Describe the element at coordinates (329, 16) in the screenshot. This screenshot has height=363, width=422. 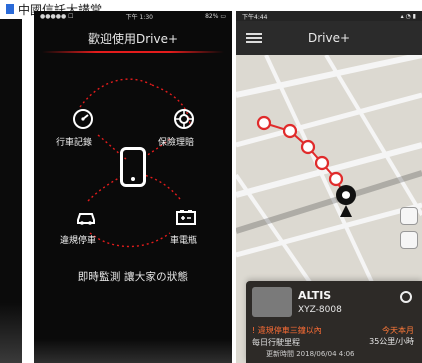
I see `status-bar-right: 下午4:44 ▴ ◔ ▮` at that location.